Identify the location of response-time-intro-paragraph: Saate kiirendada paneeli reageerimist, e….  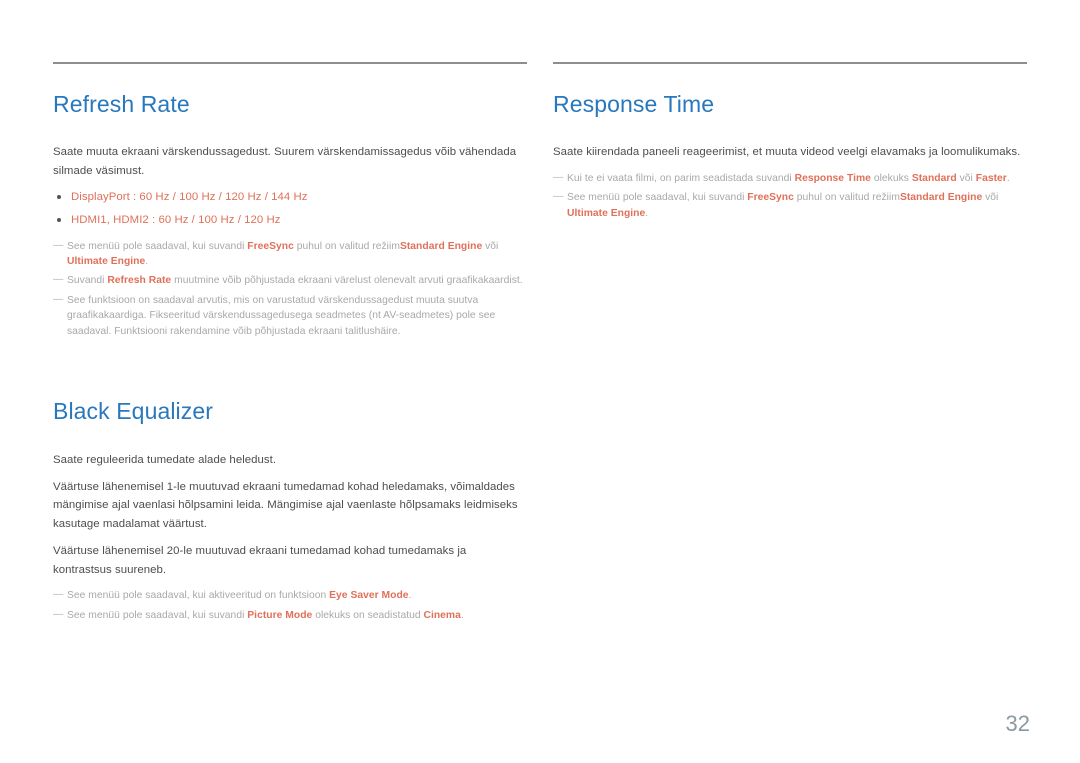
(787, 152).